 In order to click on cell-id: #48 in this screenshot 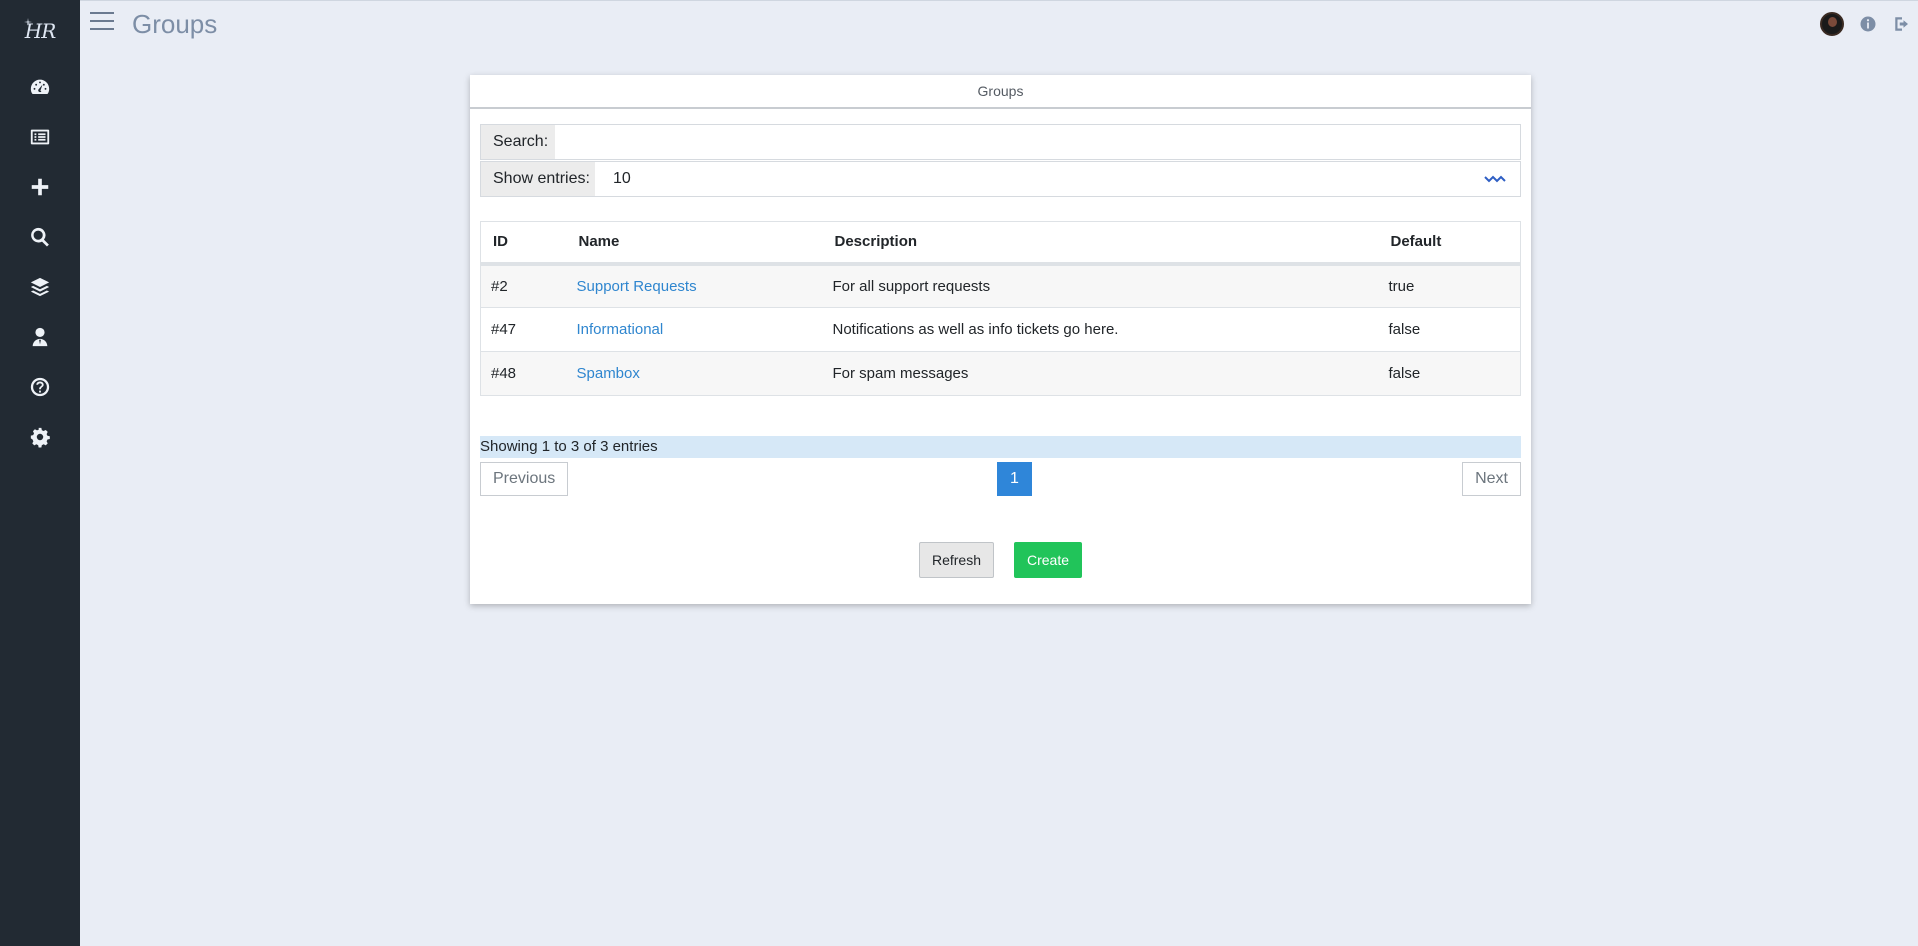, I will do `click(523, 373)`.